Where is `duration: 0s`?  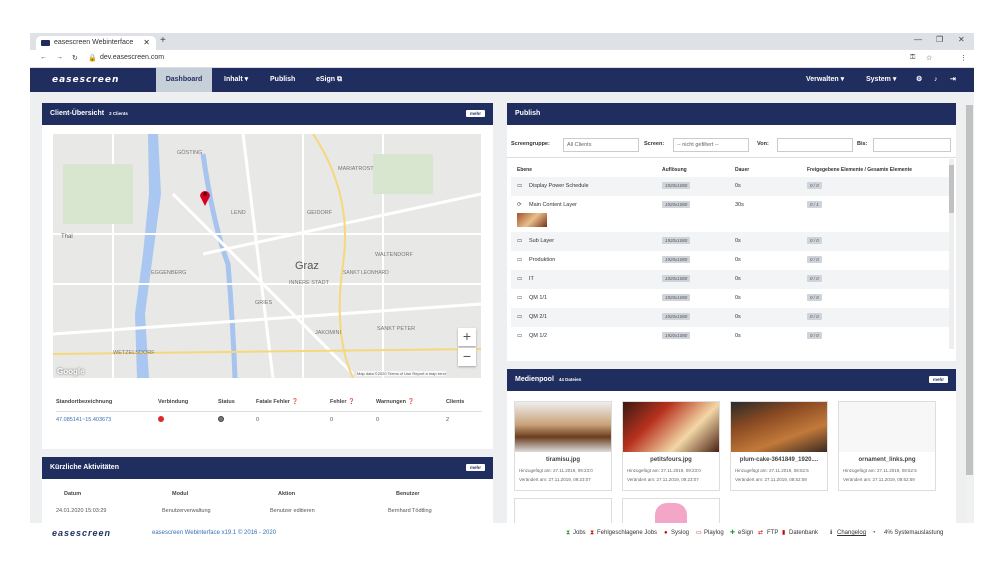 duration: 0s is located at coordinates (738, 279).